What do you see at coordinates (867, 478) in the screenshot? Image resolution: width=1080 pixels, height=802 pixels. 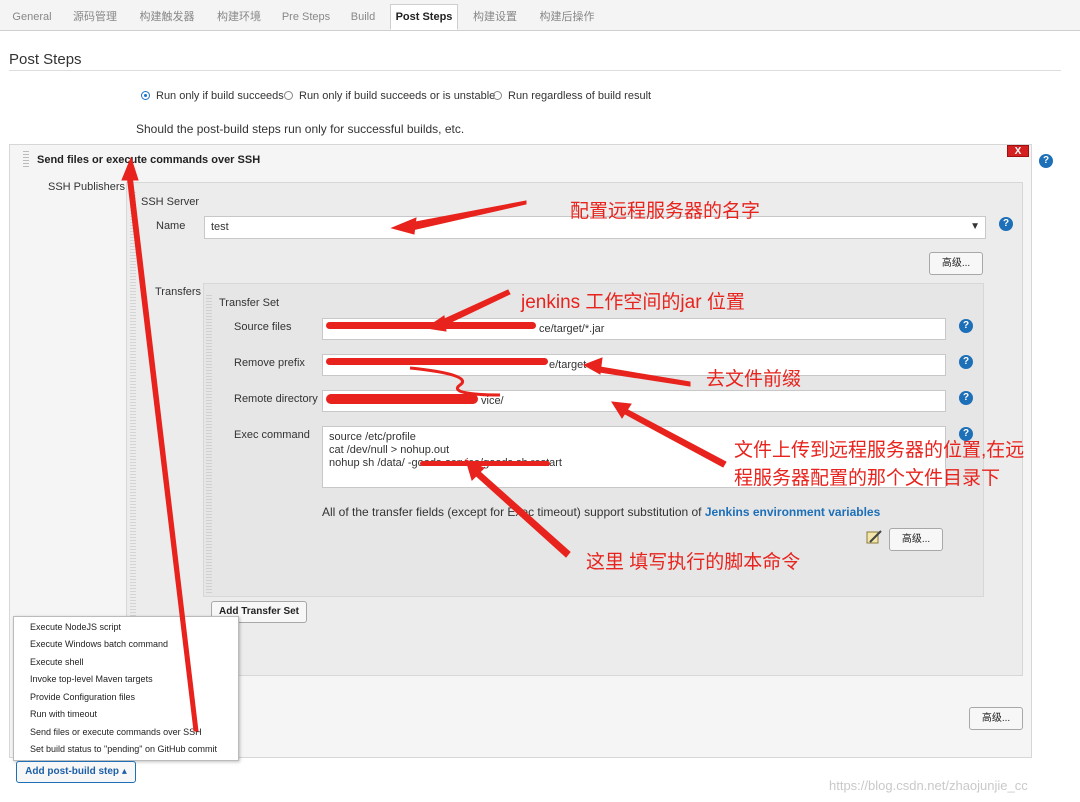 I see `annotation-remote-dir-line2: 程服务器配置的那个文件目录下` at bounding box center [867, 478].